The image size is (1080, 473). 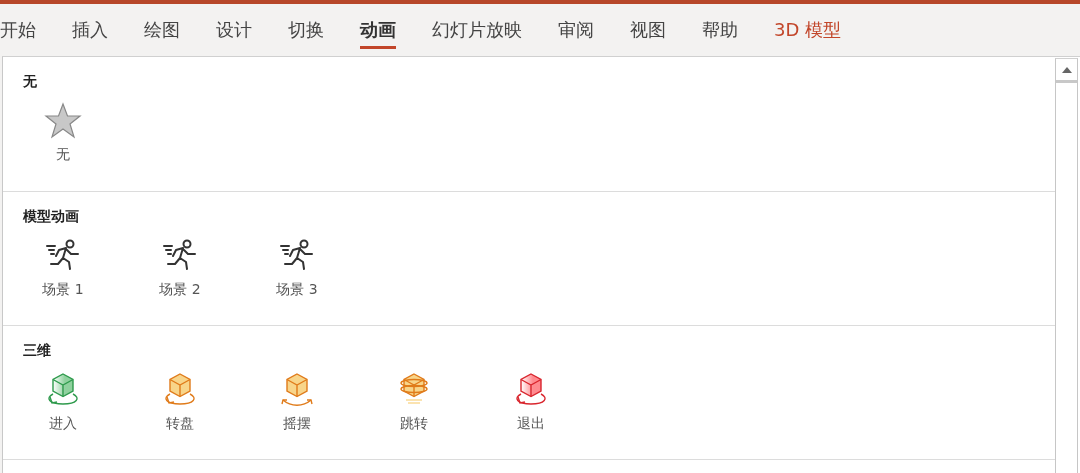 I want to click on animation-option: 退出, so click(x=531, y=399).